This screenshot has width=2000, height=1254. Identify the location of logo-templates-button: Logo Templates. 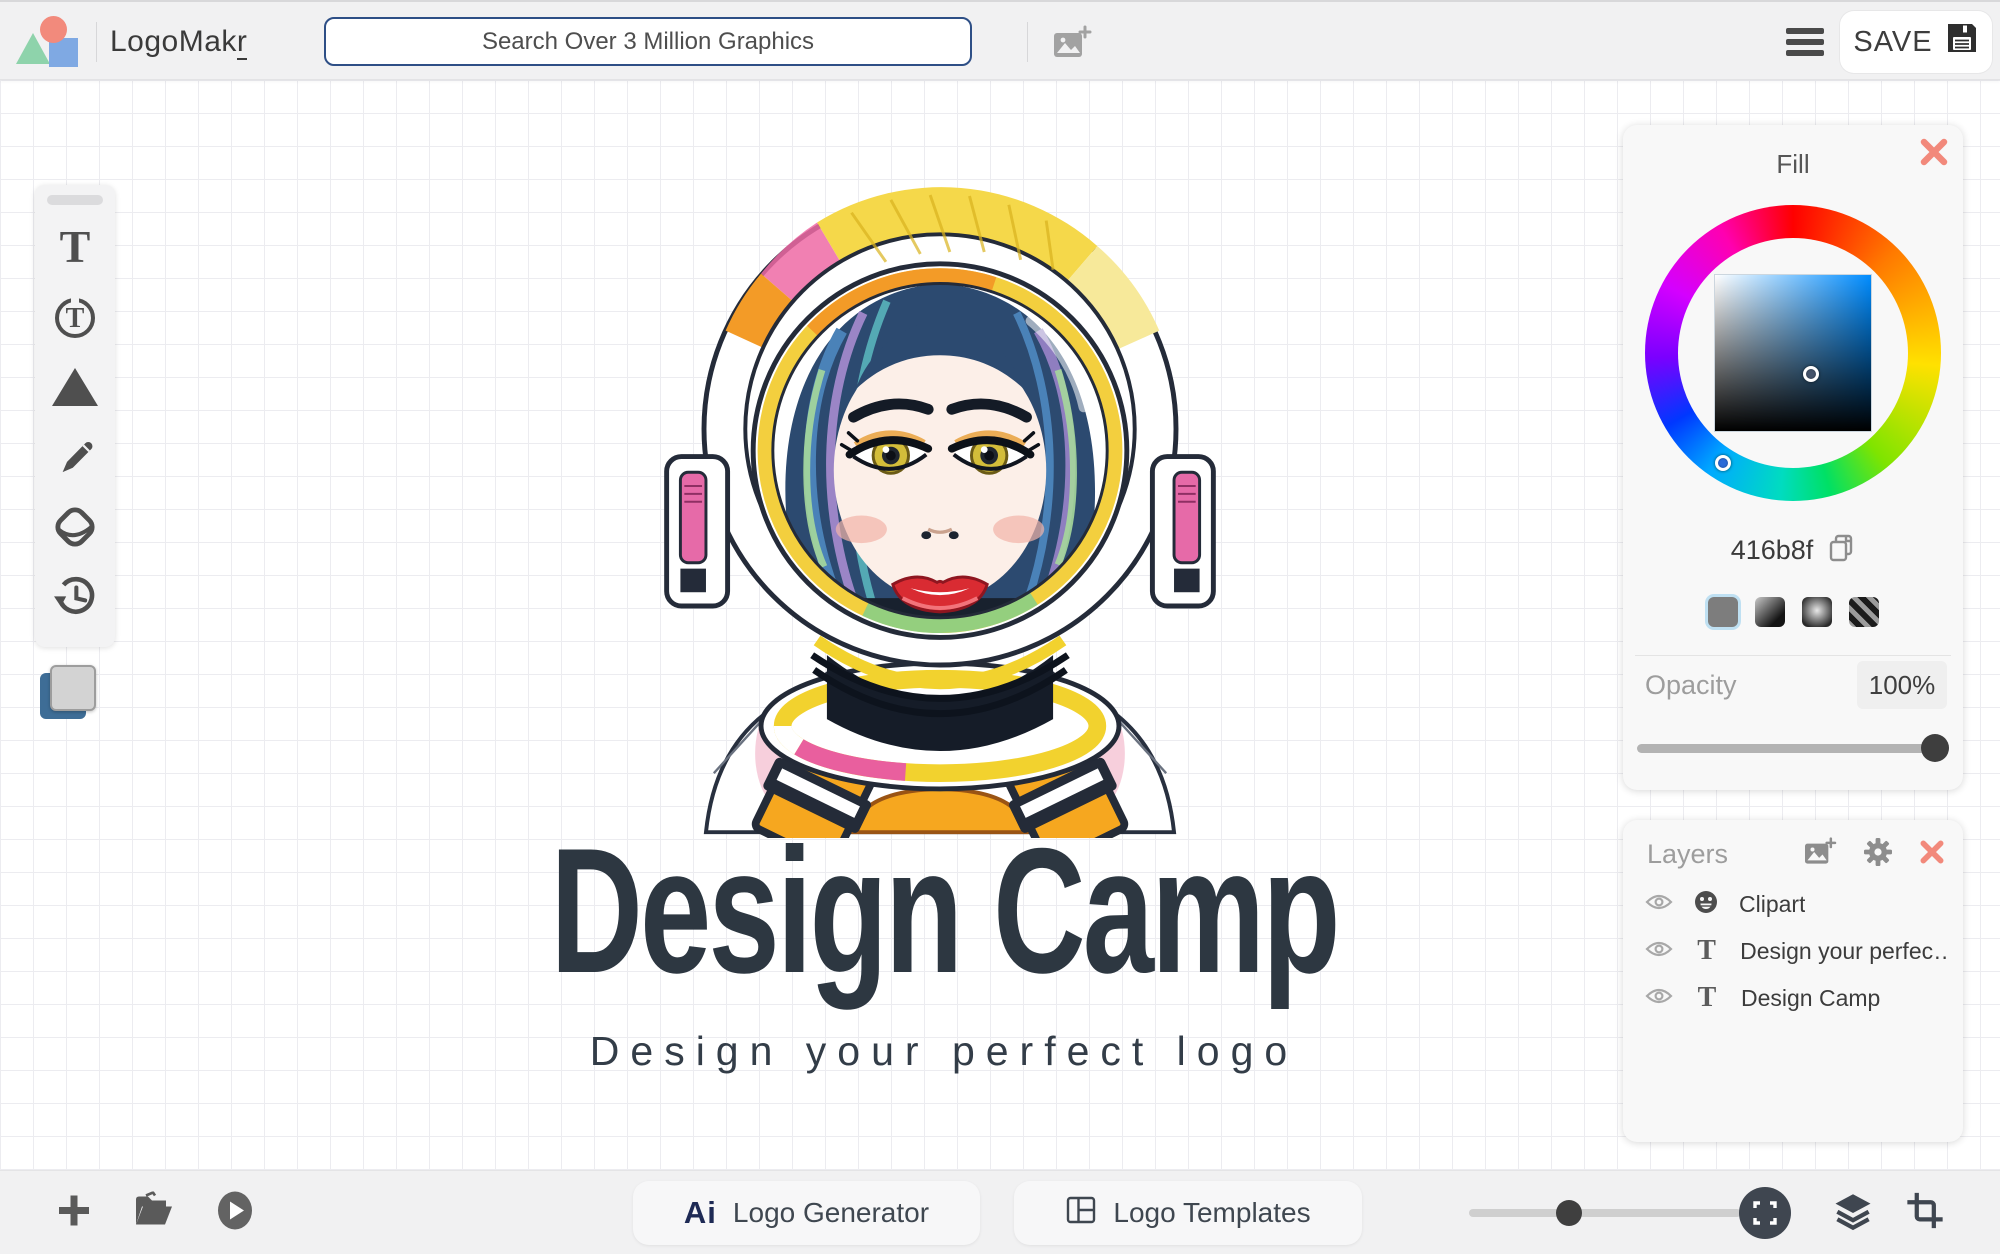
(1188, 1213).